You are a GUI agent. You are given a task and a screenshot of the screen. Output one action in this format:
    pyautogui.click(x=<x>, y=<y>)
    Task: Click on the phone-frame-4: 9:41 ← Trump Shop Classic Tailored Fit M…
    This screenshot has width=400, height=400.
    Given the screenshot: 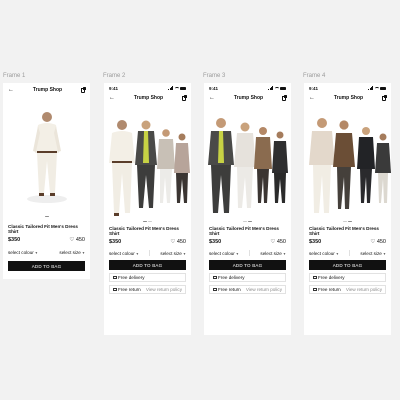 What is the action you would take?
    pyautogui.click(x=347, y=209)
    